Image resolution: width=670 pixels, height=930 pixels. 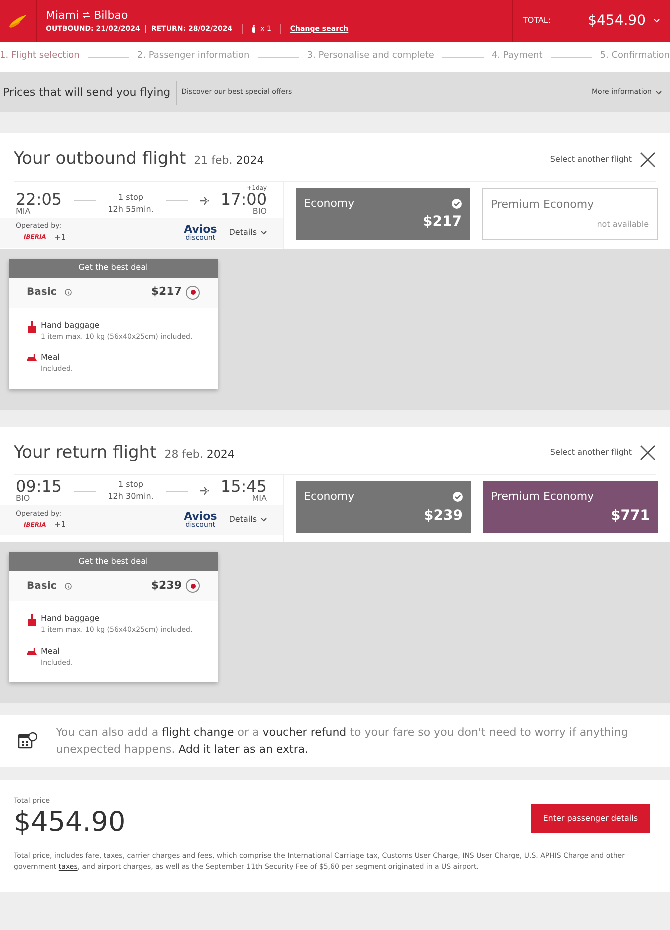 I want to click on logo-icon, so click(x=18, y=21).